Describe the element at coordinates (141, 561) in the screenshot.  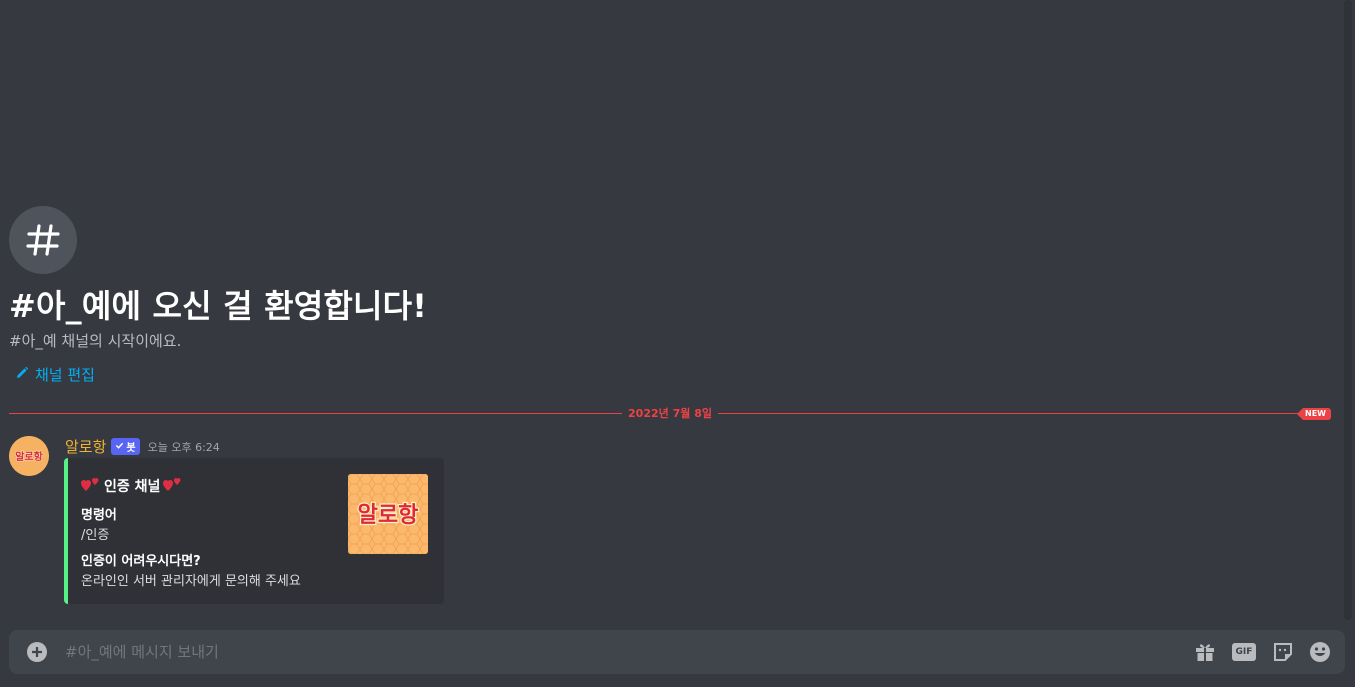
I see `embed-field-name: 인증이 어려우시다면?` at that location.